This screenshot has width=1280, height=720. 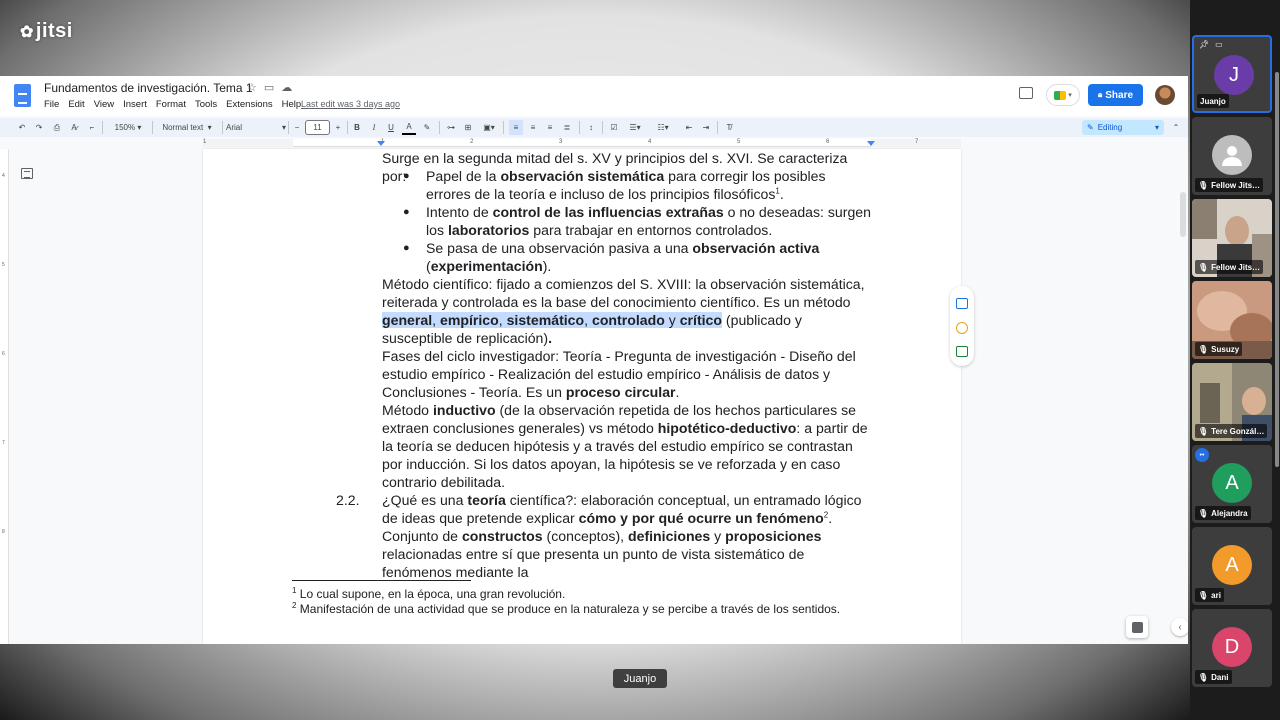 I want to click on menu-tools: Tools, so click(x=206, y=104).